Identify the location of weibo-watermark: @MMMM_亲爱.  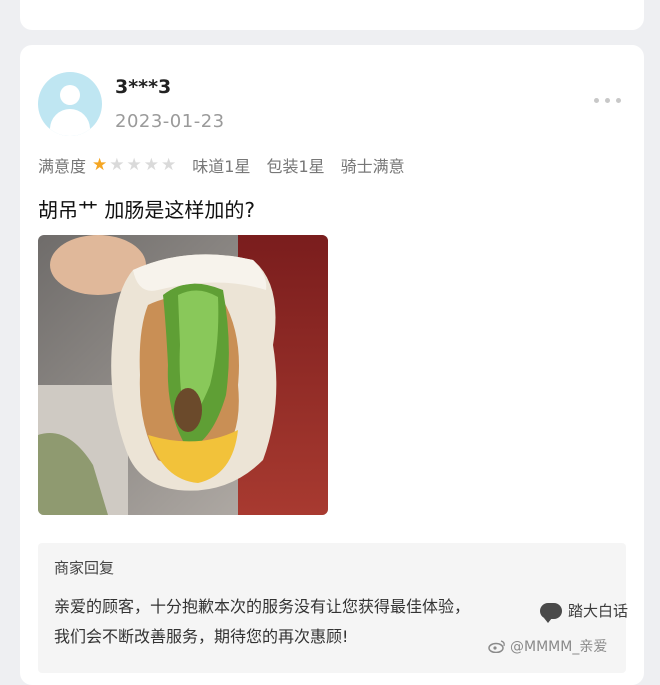
(547, 646).